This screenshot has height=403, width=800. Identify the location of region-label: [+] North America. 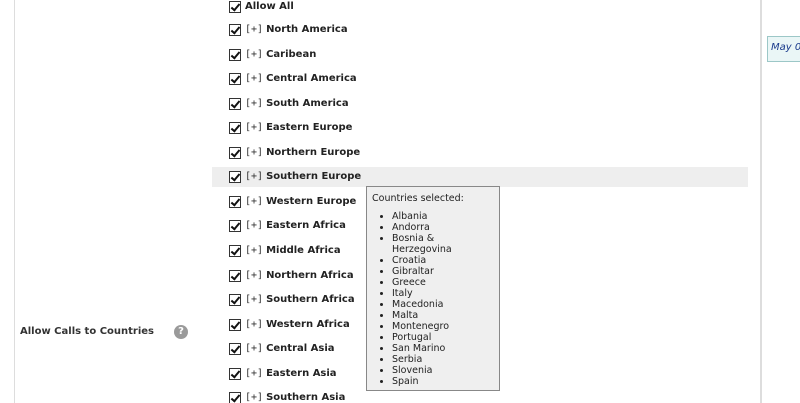
(296, 30).